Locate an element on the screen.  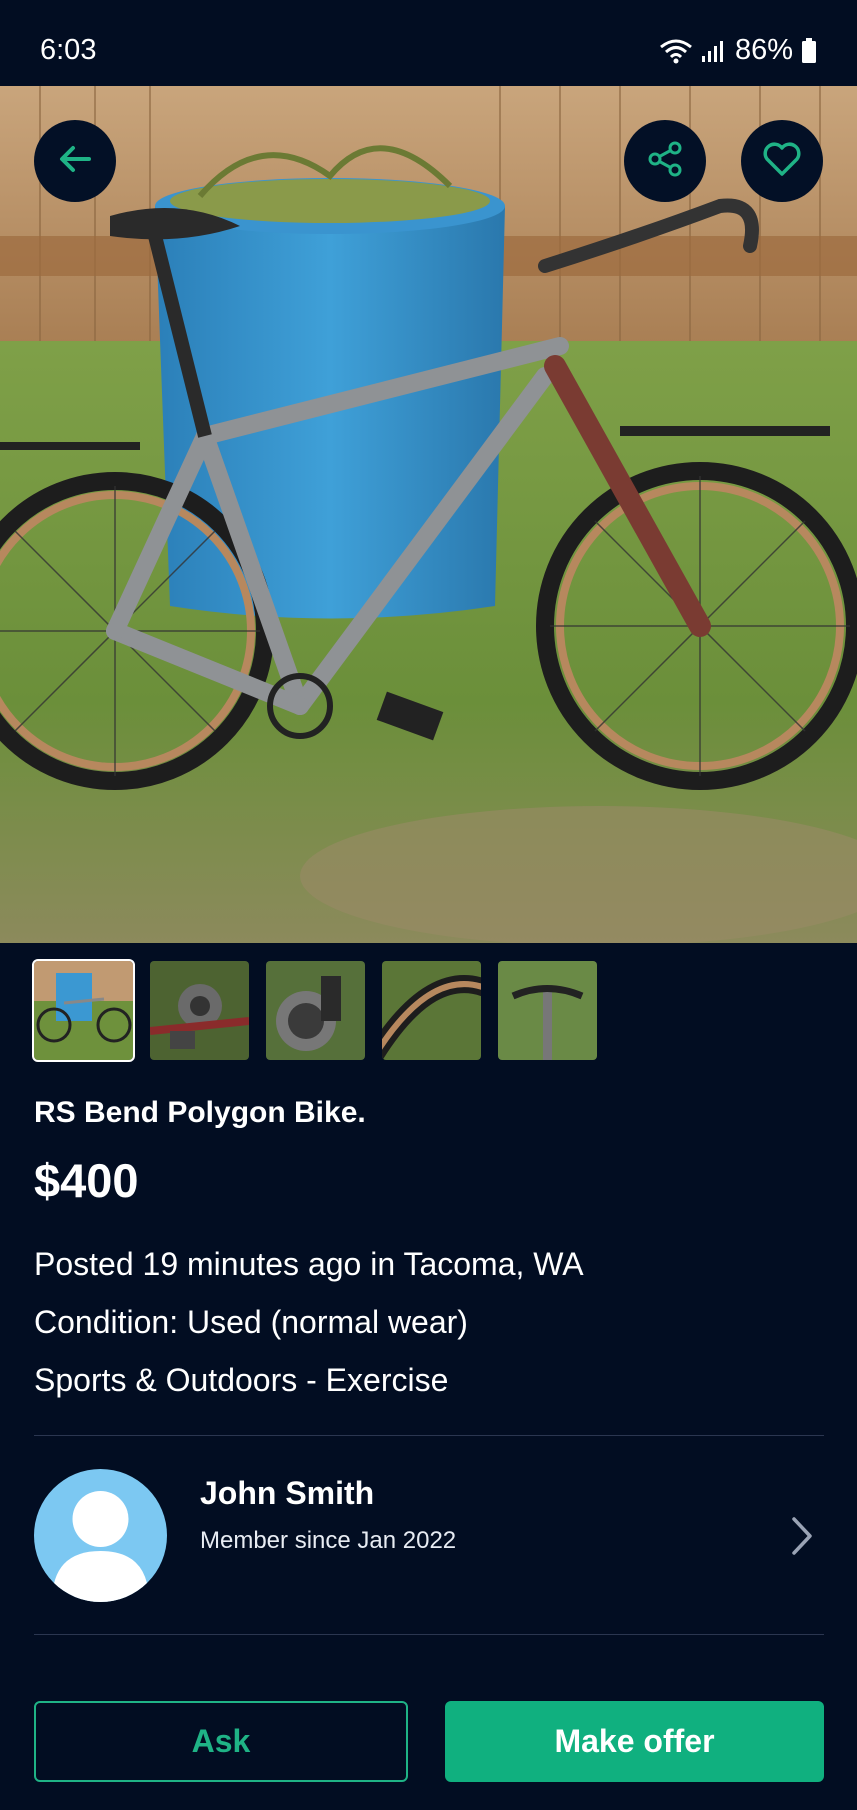
category-info: Sports & Outdoors - Exercise is located at coordinates (241, 1380).